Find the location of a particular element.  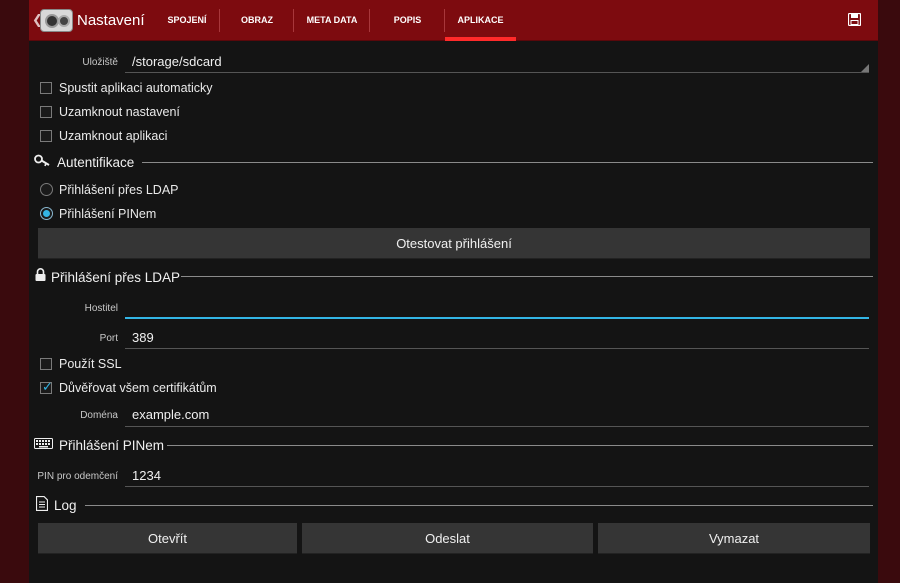

host-input is located at coordinates (497, 318).